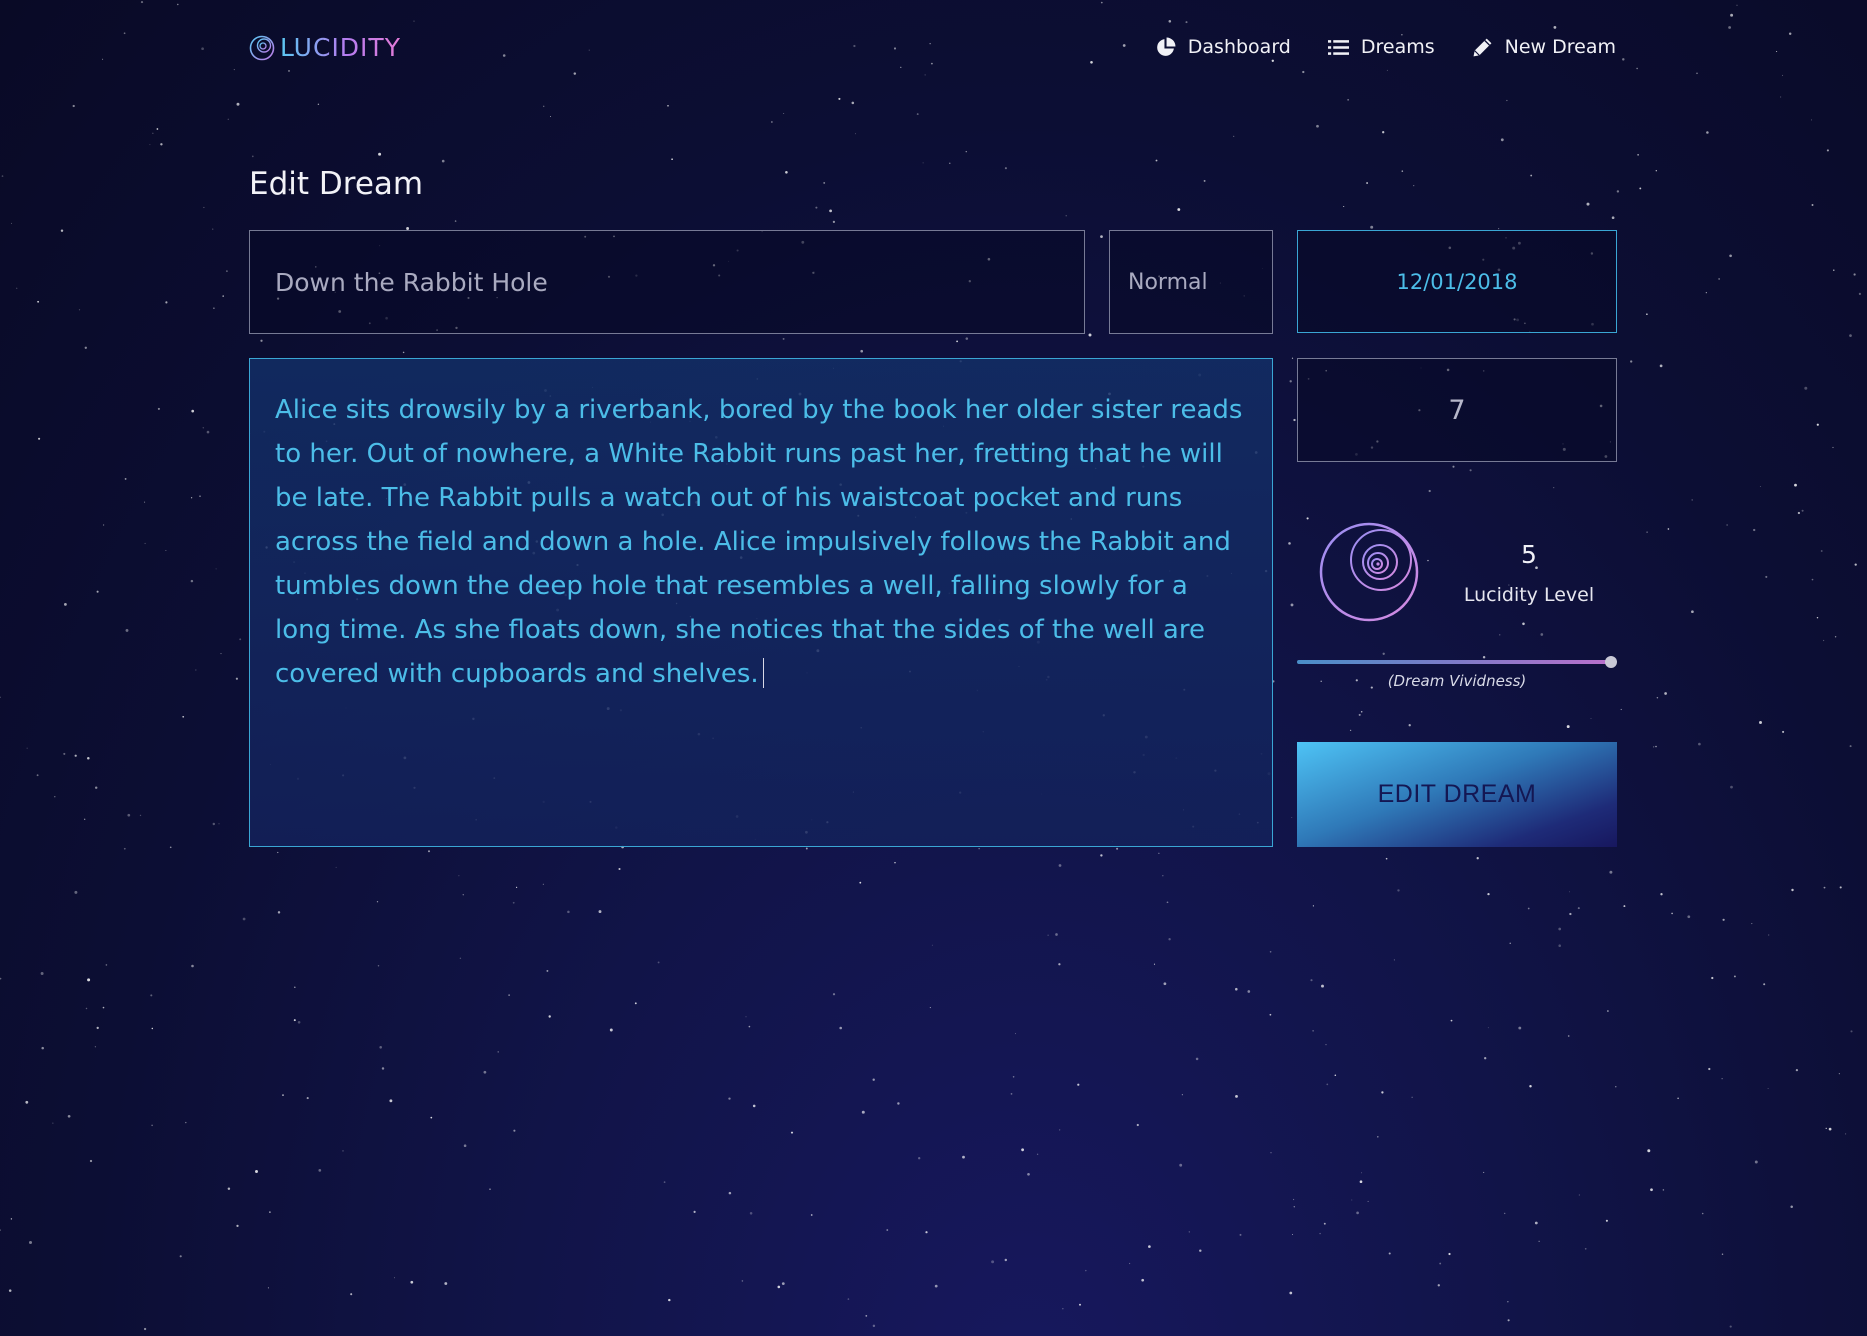 This screenshot has width=1867, height=1336. Describe the element at coordinates (1381, 47) in the screenshot. I see `nav-dreams: Dreams` at that location.